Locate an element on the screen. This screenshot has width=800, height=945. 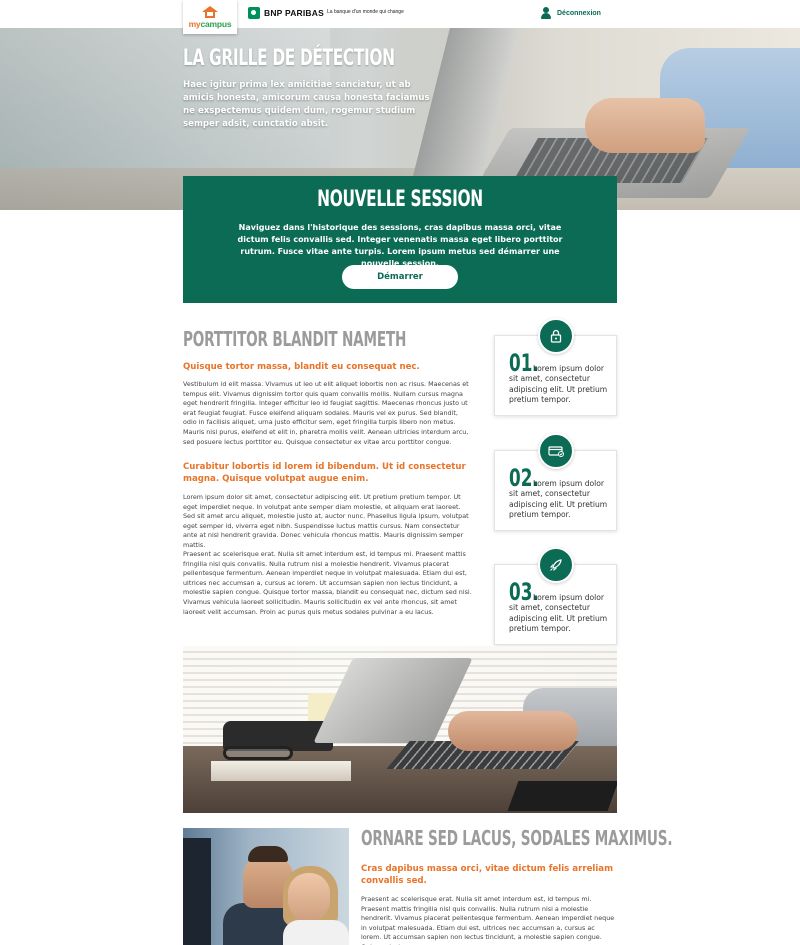
article-title: PORTTITOR BLANDIT NAMETH is located at coordinates (295, 339).